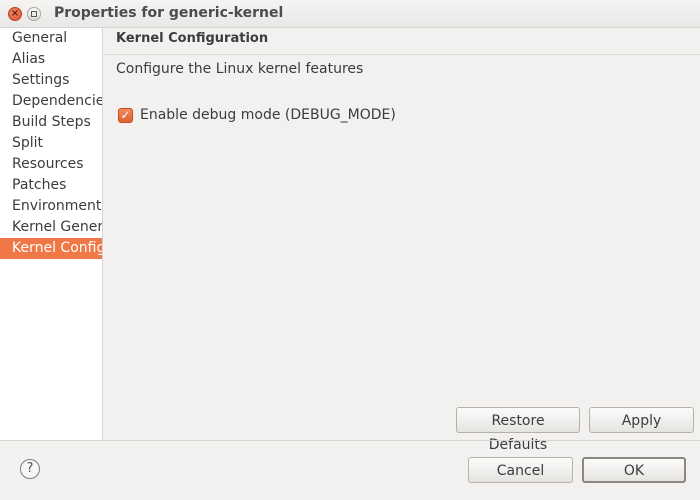 The height and width of the screenshot is (500, 700). I want to click on restore-defaults-button: Restore Defaults, so click(518, 430).